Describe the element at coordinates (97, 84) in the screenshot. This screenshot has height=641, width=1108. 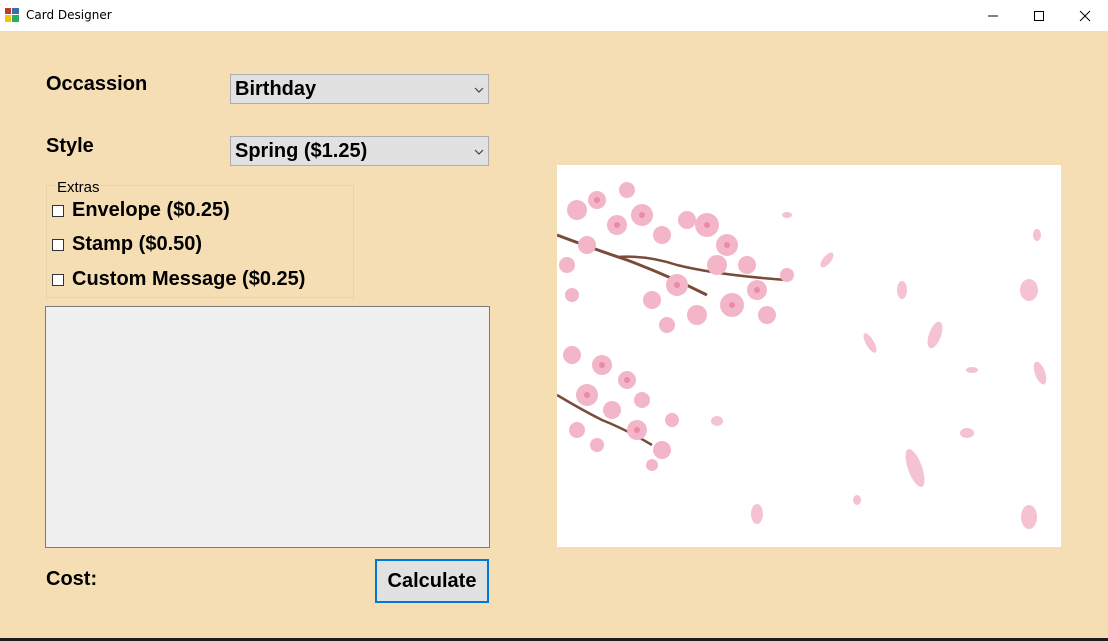
I see `occasion-label: Occassion` at that location.